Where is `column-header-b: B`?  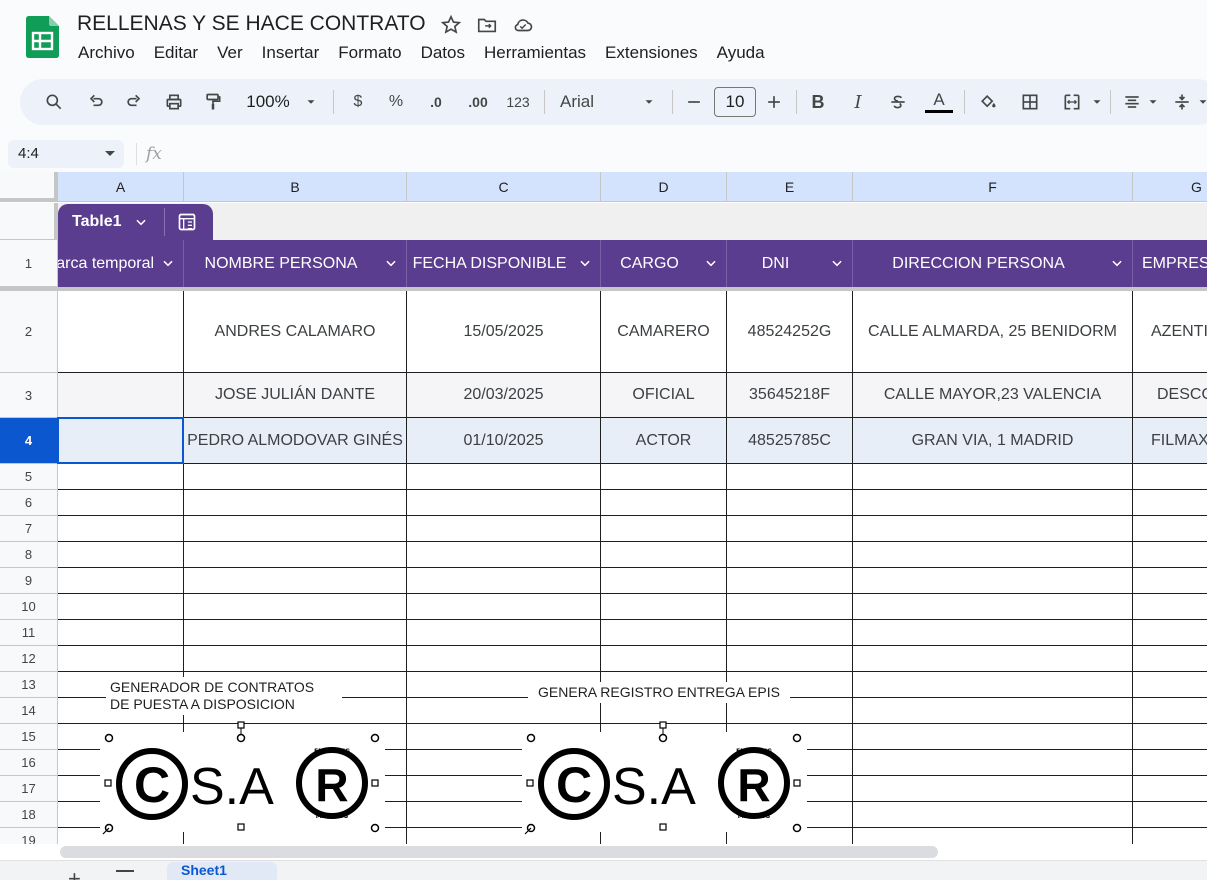
column-header-b: B is located at coordinates (295, 187).